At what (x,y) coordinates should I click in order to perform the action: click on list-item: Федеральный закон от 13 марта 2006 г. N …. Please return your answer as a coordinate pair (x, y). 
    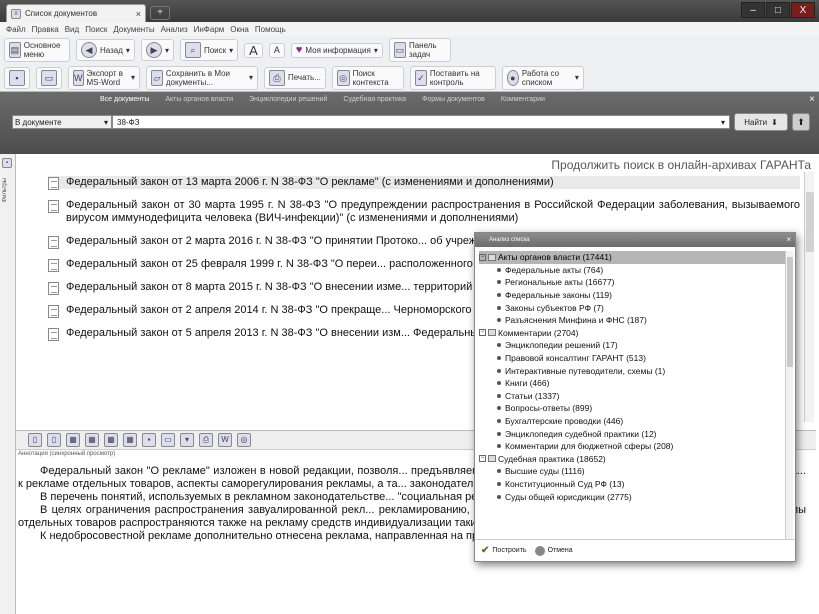
    Looking at the image, I should click on (424, 183).